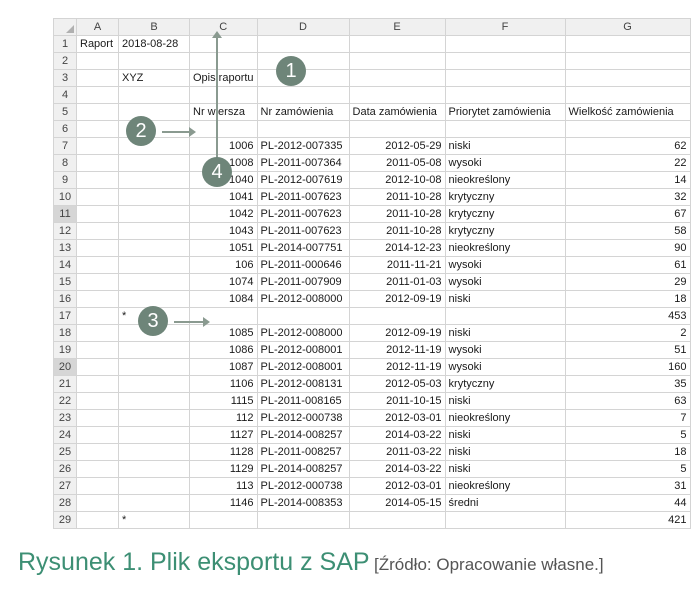 The height and width of the screenshot is (597, 695). Describe the element at coordinates (223, 435) in the screenshot. I see `cell-c: 1127` at that location.